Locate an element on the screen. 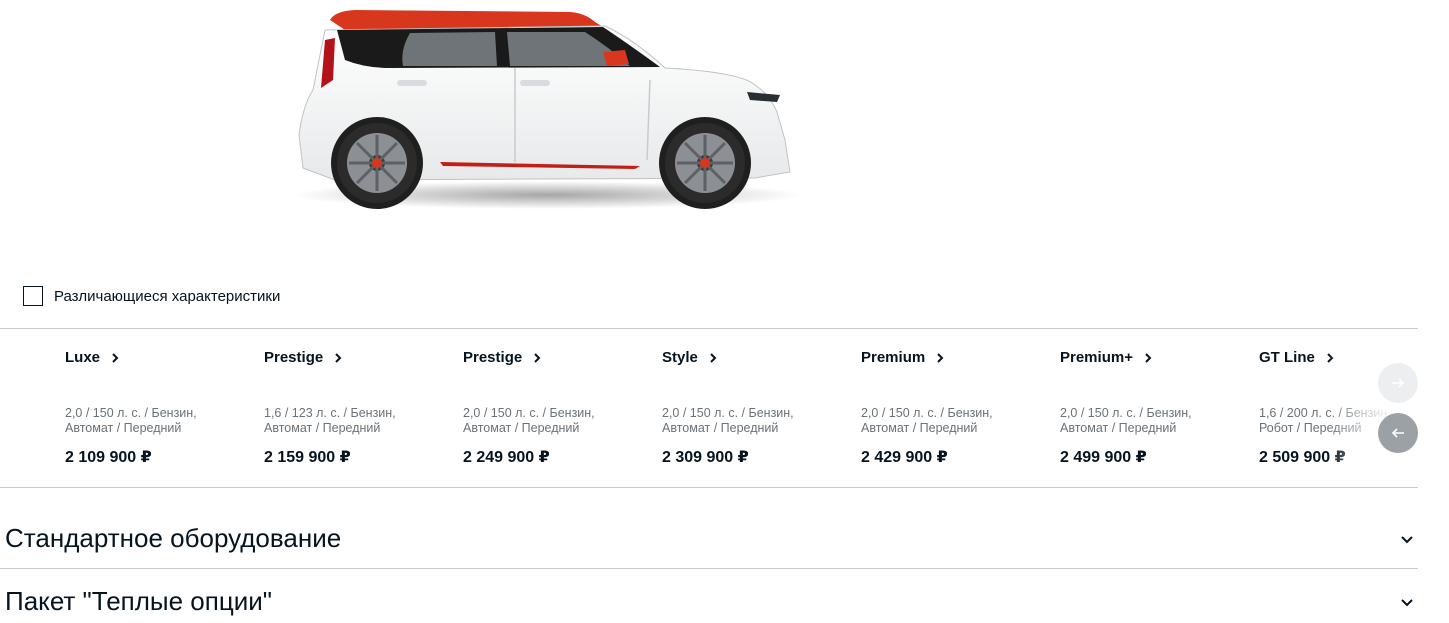  trim-link: Premium is located at coordinates (903, 357).